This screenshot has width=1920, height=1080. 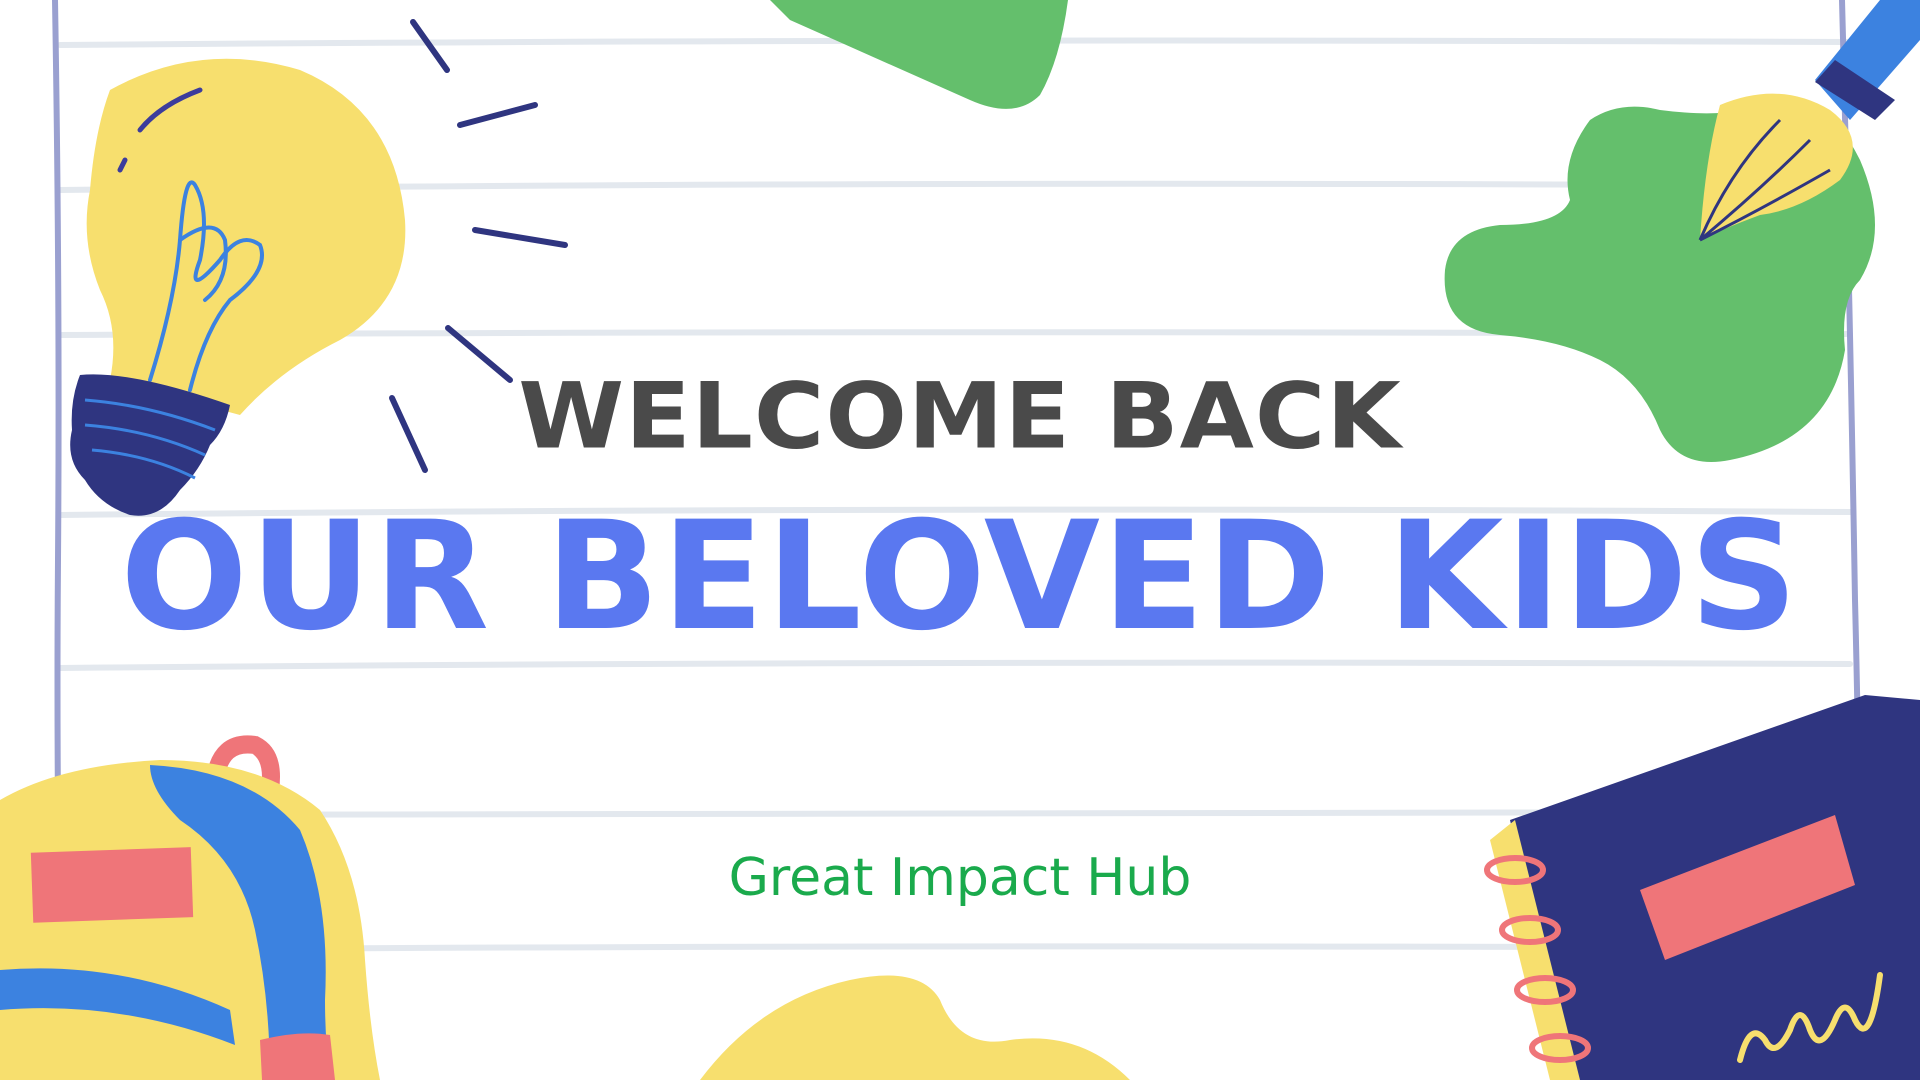 What do you see at coordinates (919, 54) in the screenshot?
I see `green-blob-top` at bounding box center [919, 54].